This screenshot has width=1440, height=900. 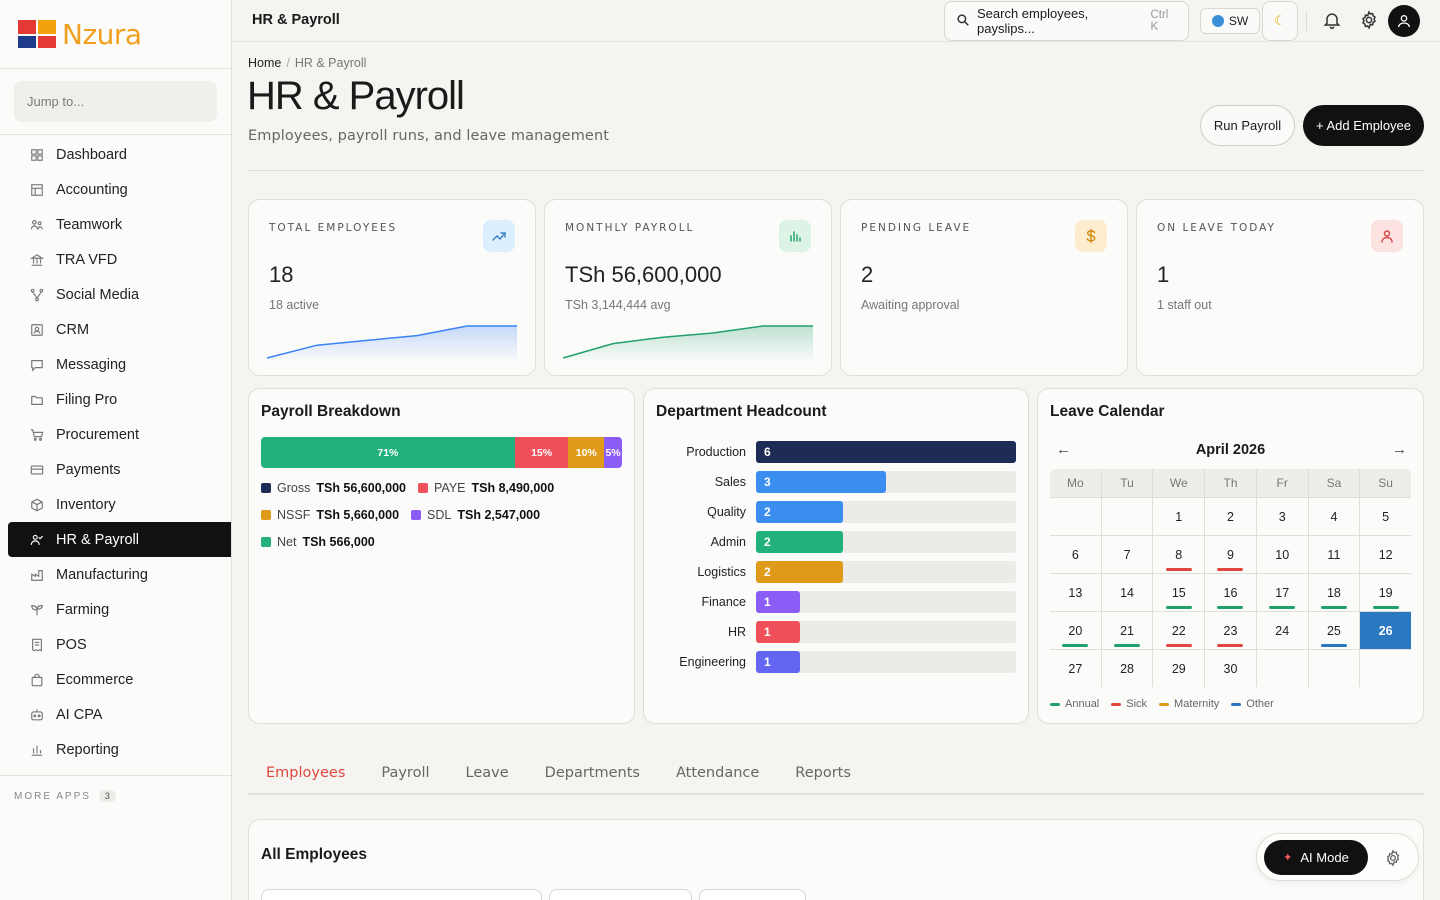 I want to click on calendar-legend-item: Maternity, so click(x=1189, y=704).